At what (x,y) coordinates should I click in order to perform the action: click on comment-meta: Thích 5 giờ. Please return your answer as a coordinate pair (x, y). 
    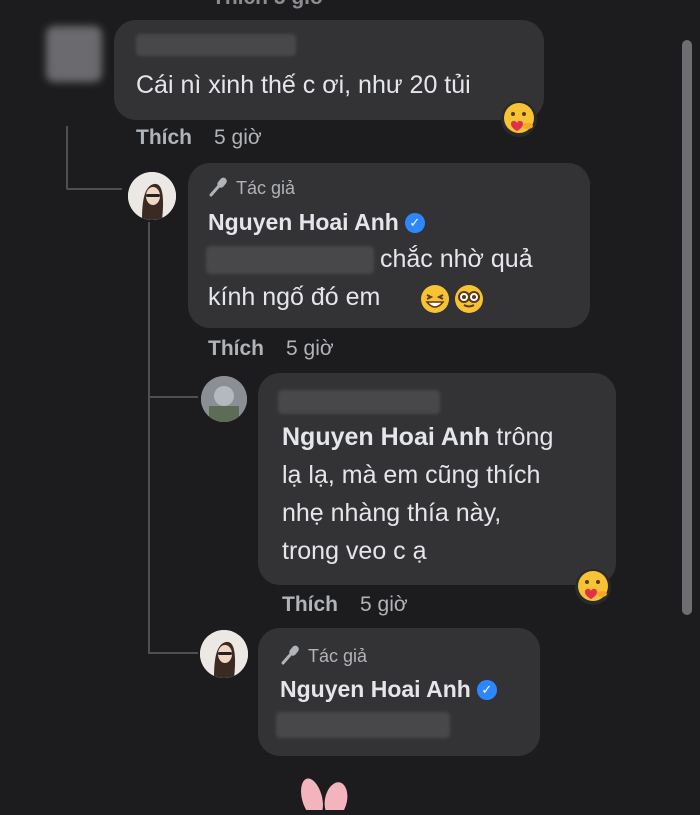
    Looking at the image, I should click on (199, 138).